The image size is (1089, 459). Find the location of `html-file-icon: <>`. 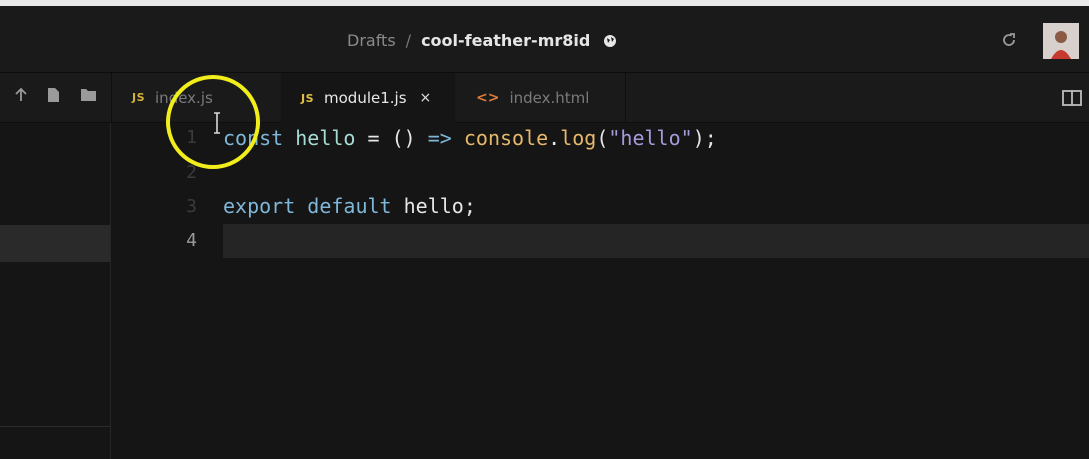

html-file-icon: <> is located at coordinates (488, 97).